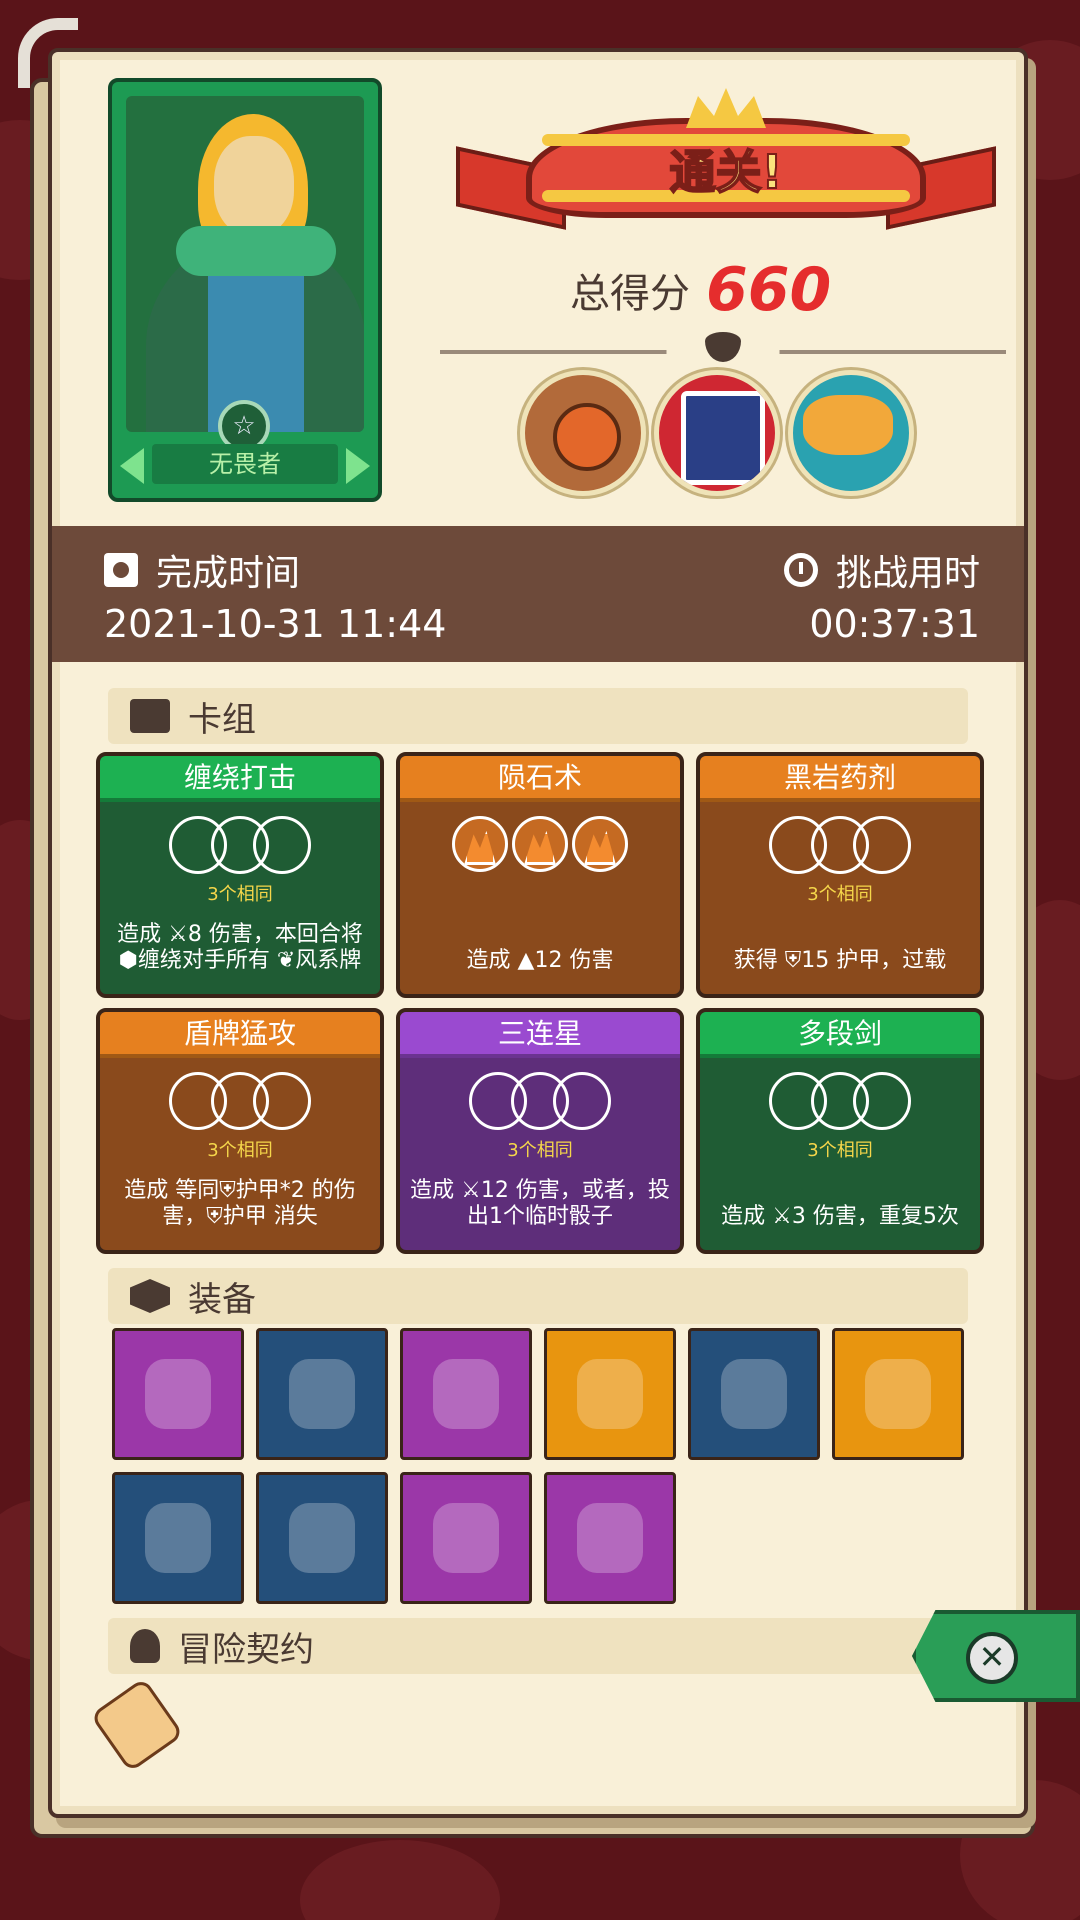 This screenshot has height=1920, width=1080. What do you see at coordinates (240, 779) in the screenshot?
I see `card-title: 缠绕打击` at bounding box center [240, 779].